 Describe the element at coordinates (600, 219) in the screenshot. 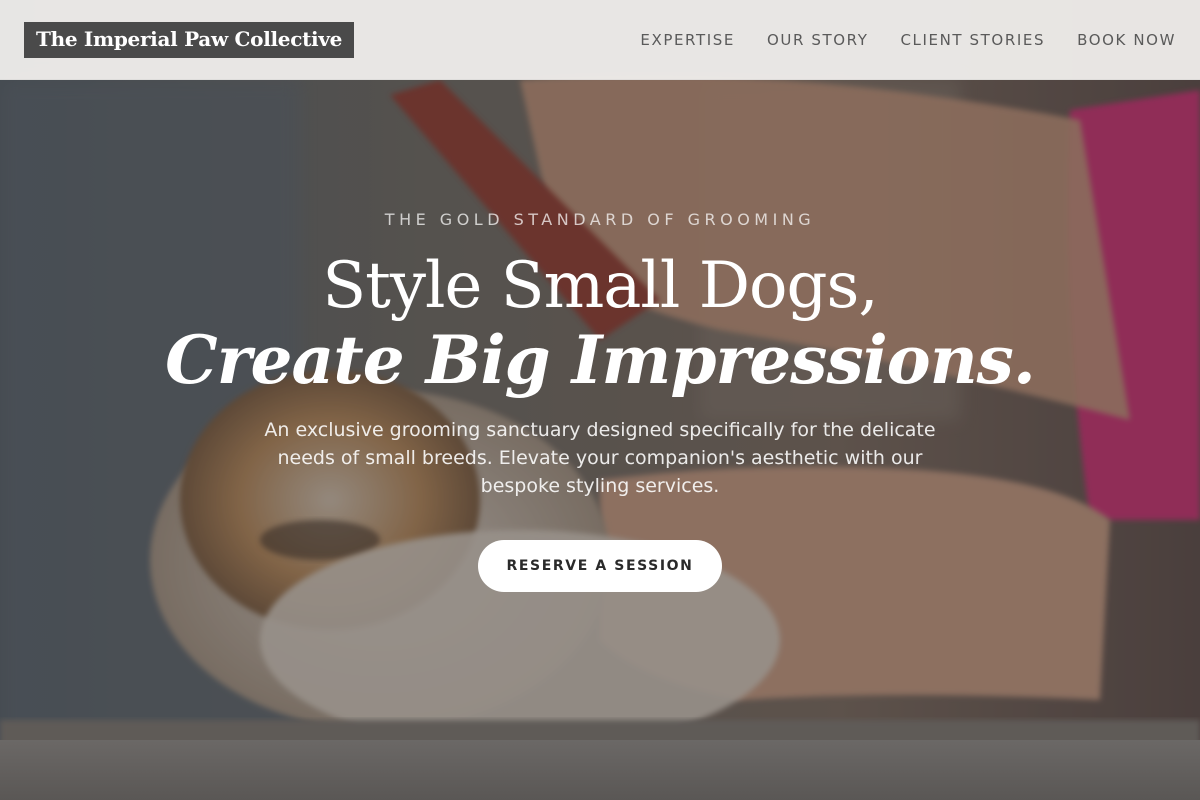

I see `hero-eyebrow: THE GOLD STANDARD OF GROOMING` at that location.